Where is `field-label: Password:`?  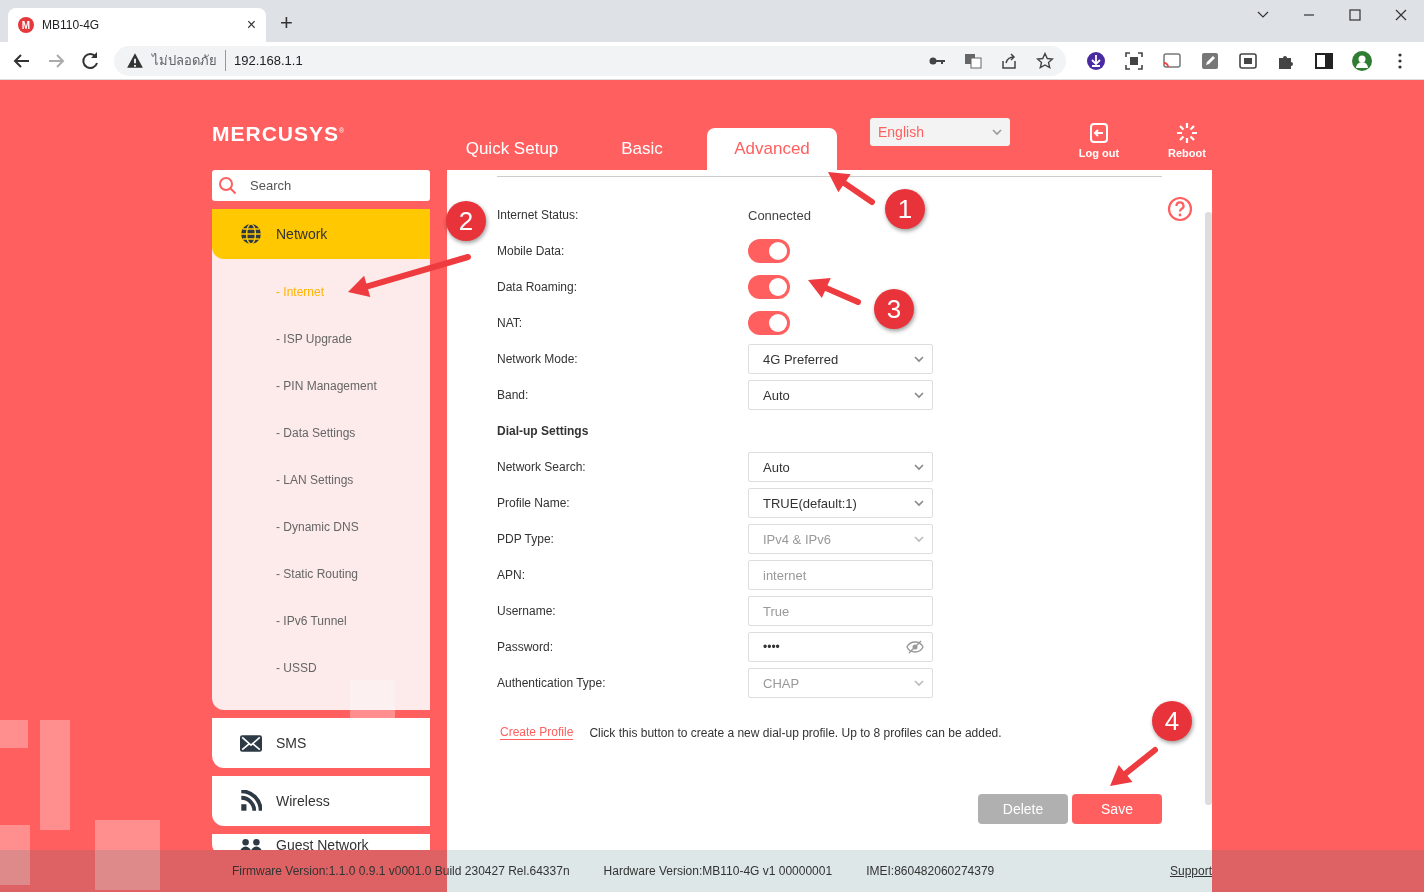
field-label: Password: is located at coordinates (526, 647).